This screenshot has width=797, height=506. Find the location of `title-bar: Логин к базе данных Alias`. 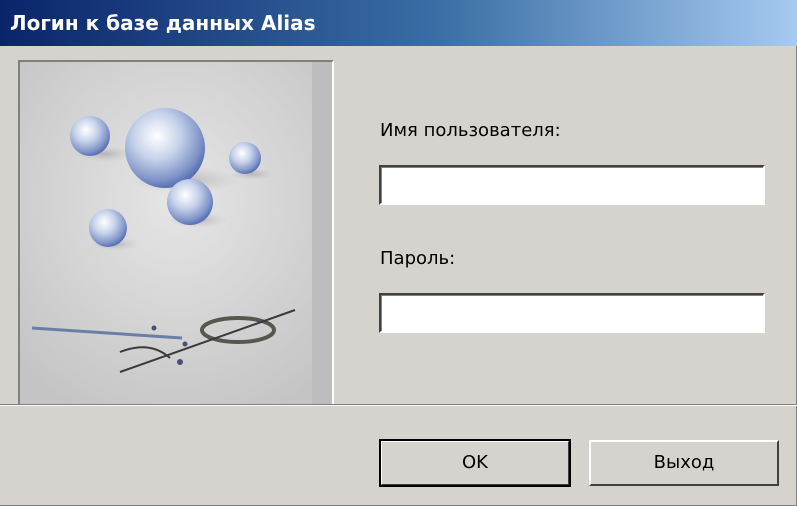

title-bar: Логин к базе данных Alias is located at coordinates (398, 23).